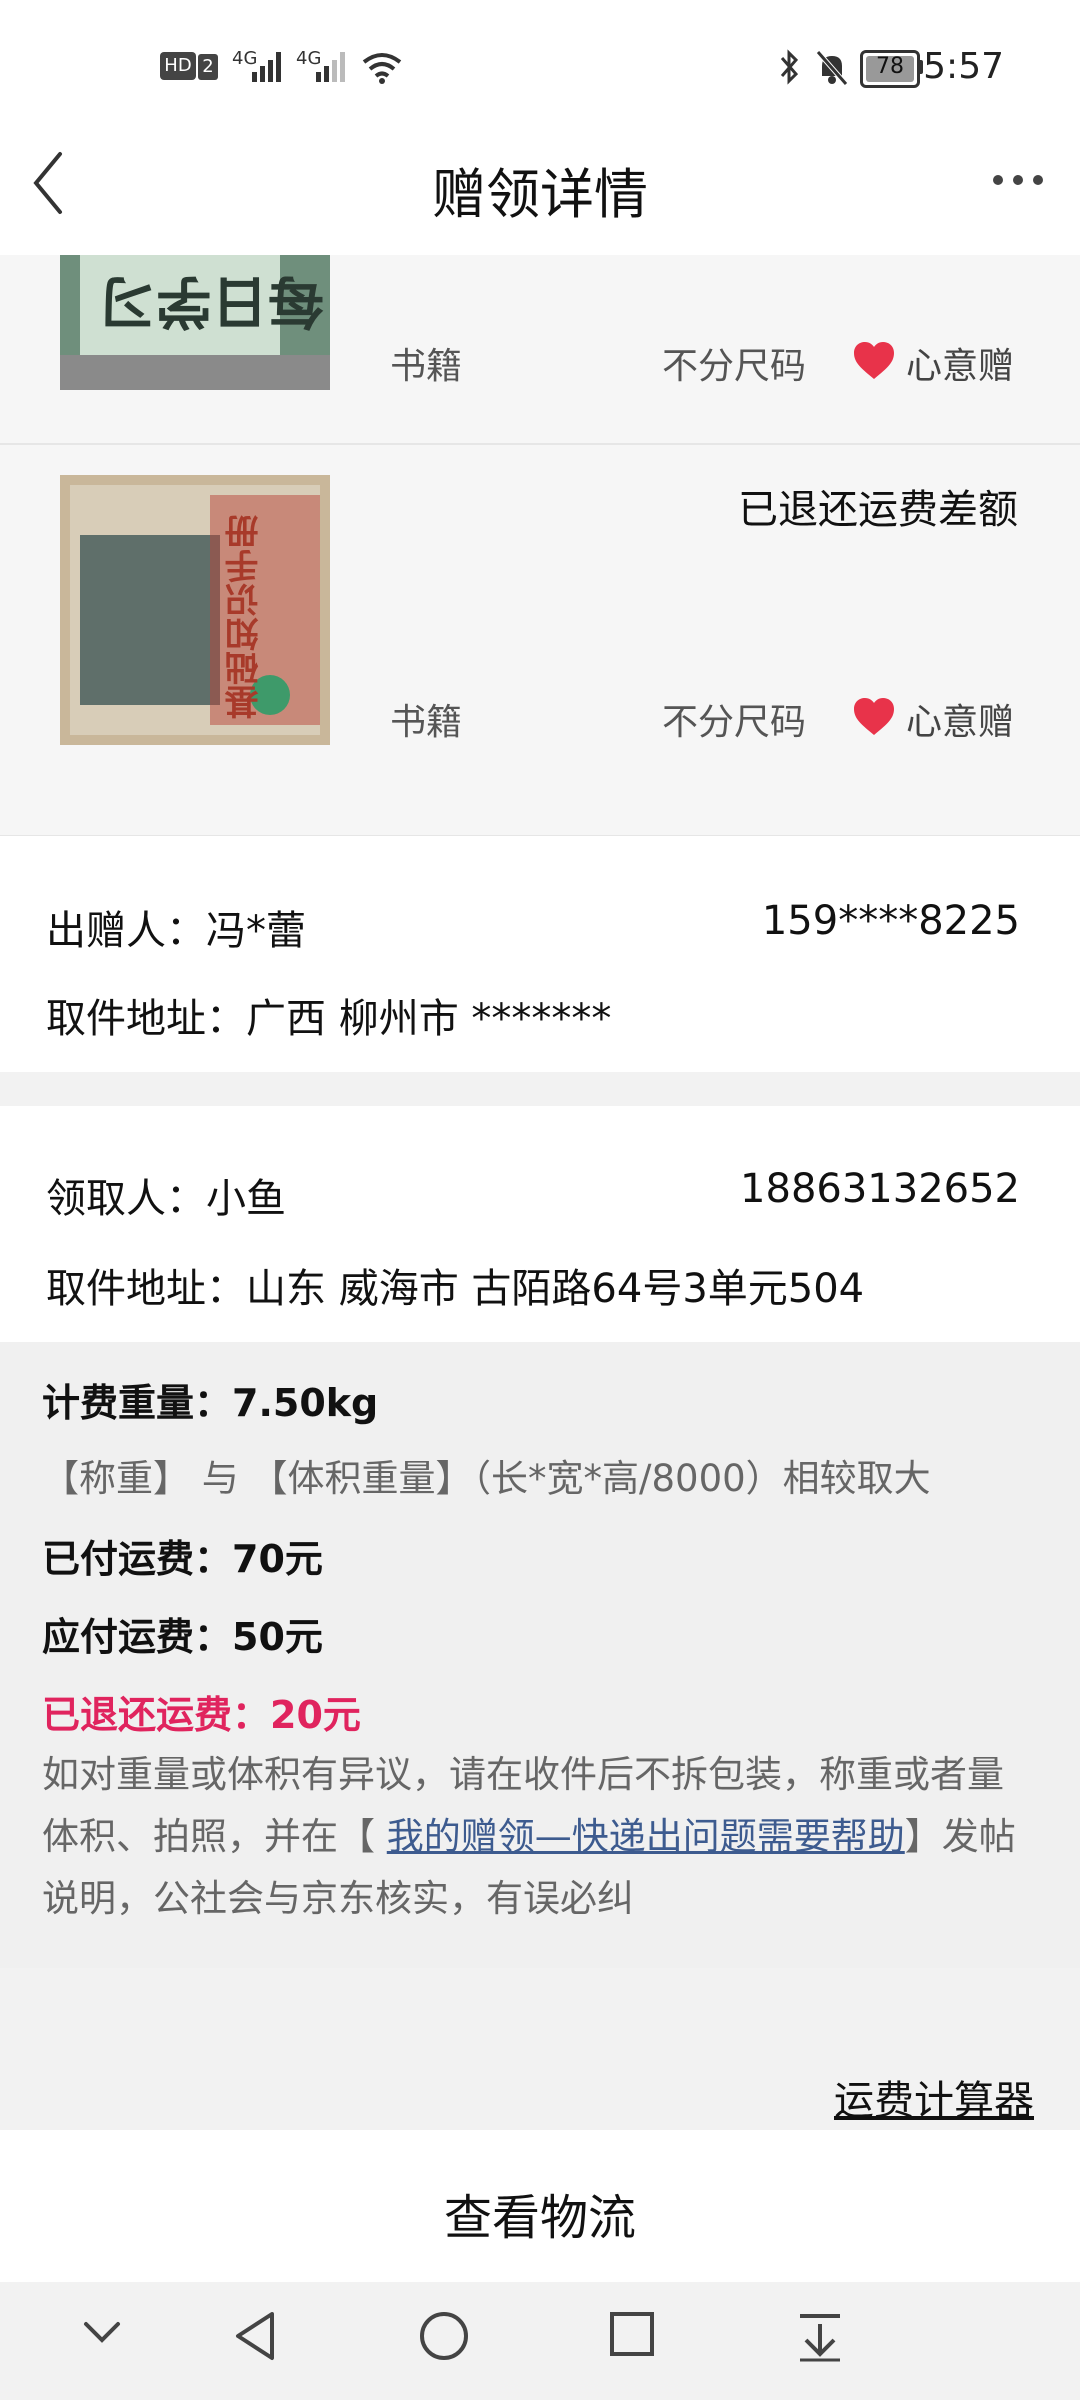 The width and height of the screenshot is (1080, 2400). Describe the element at coordinates (891, 921) in the screenshot. I see `giver-phone: 159****8225` at that location.